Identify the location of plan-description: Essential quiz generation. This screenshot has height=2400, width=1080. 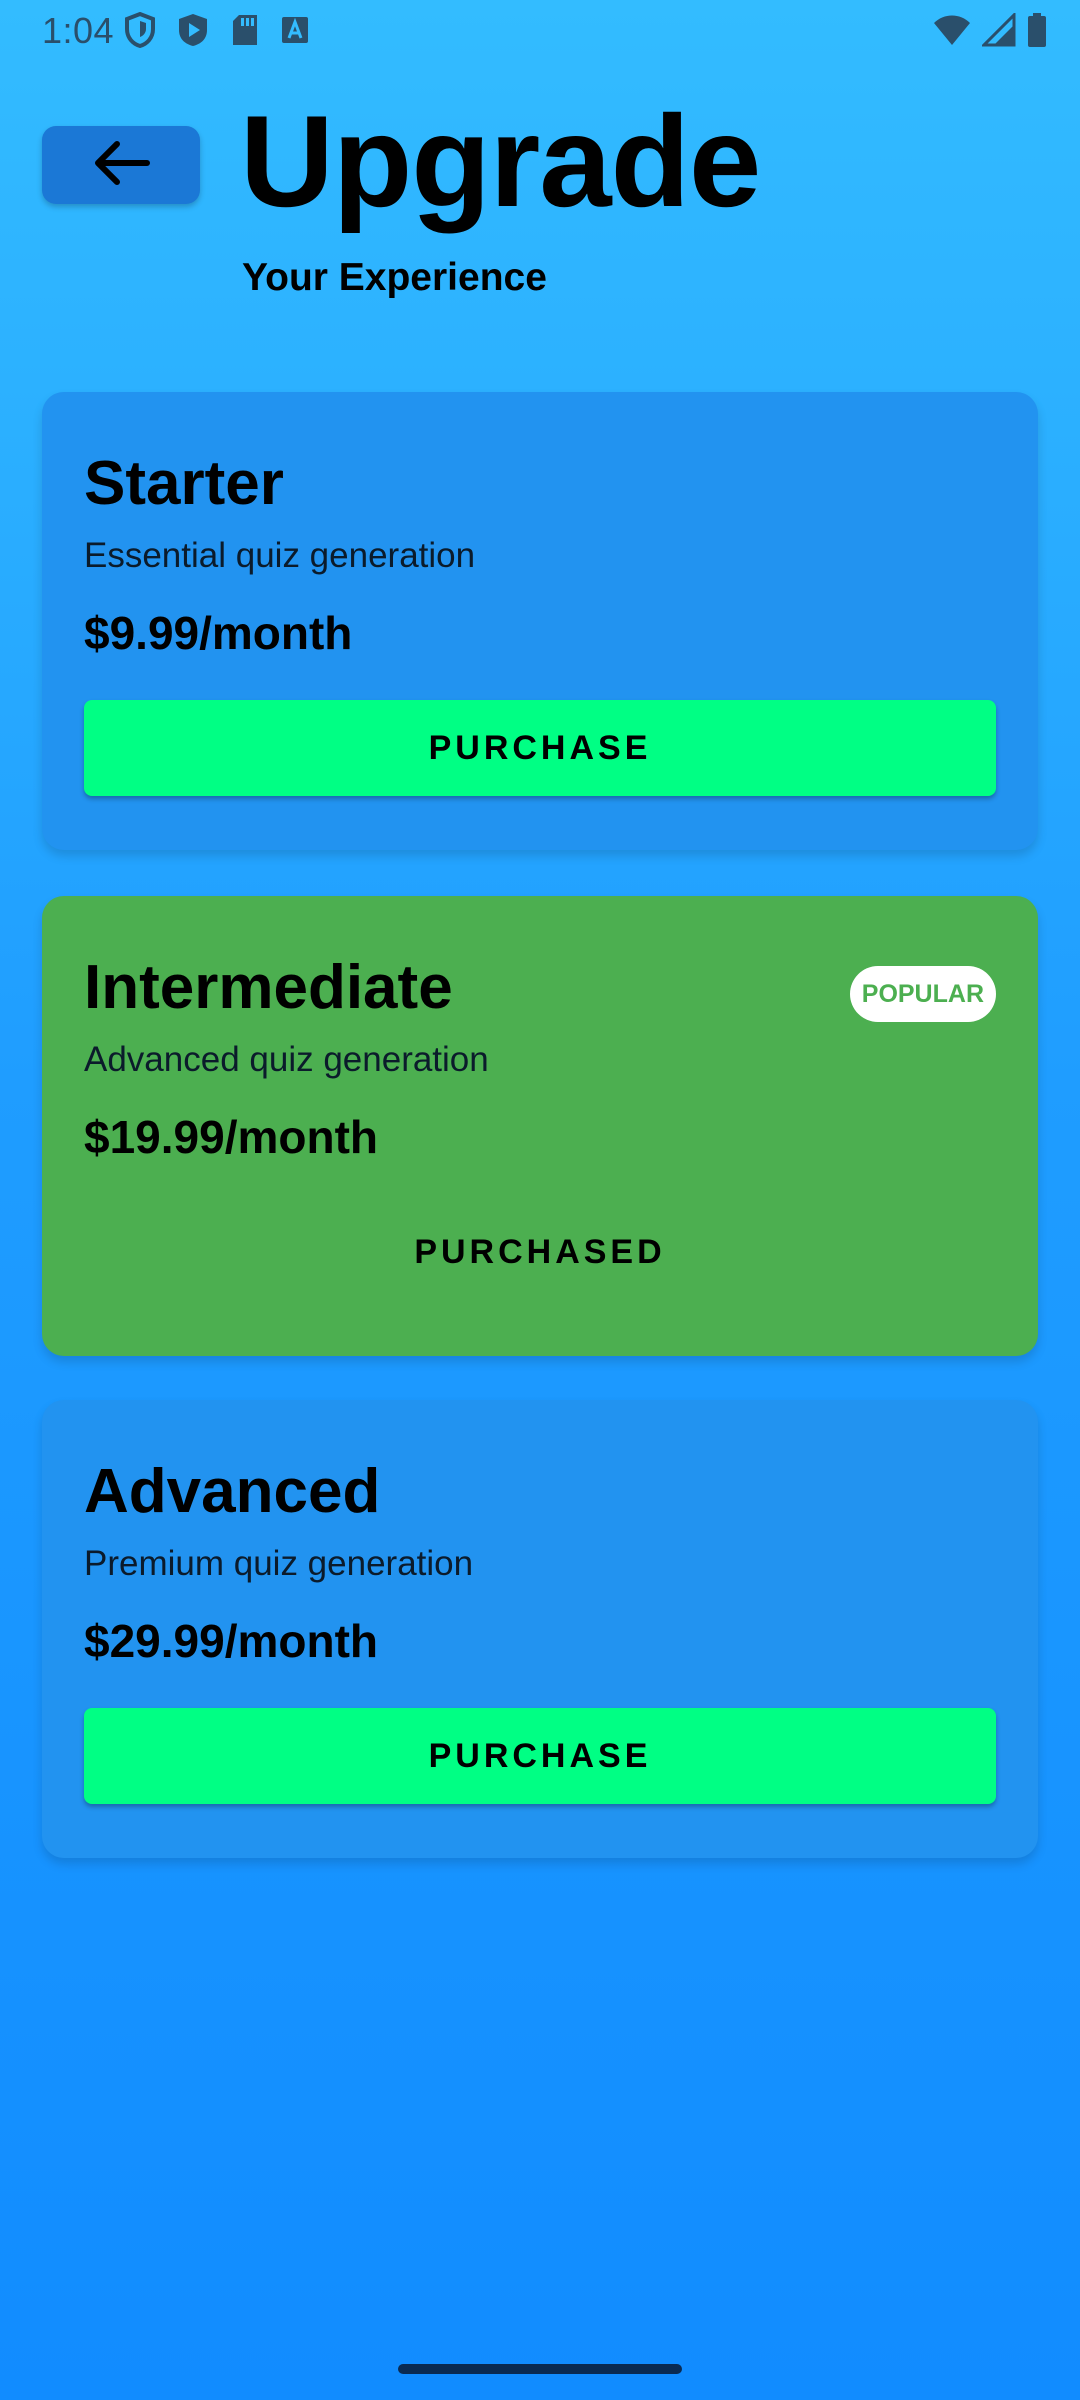
(280, 555).